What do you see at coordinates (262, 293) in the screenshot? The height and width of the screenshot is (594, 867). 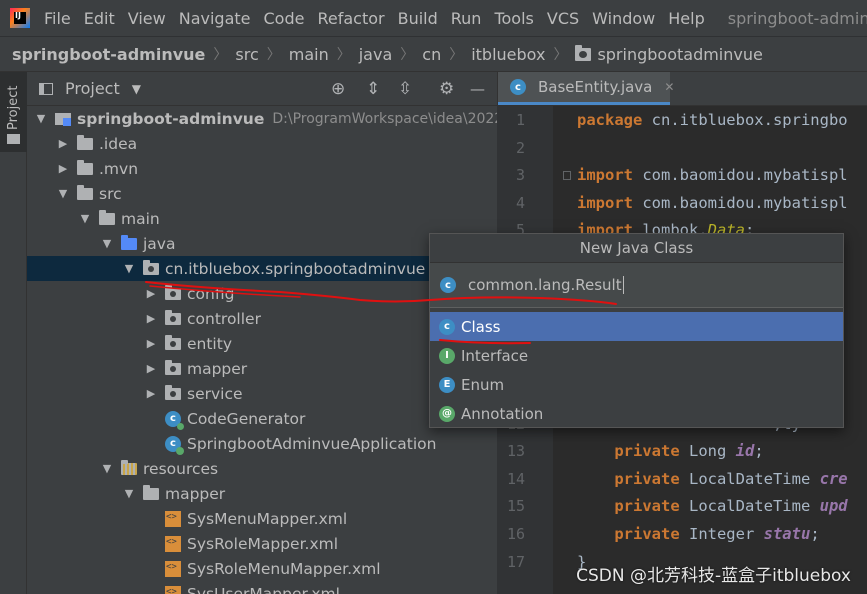 I see `tree-row: ▶ config` at bounding box center [262, 293].